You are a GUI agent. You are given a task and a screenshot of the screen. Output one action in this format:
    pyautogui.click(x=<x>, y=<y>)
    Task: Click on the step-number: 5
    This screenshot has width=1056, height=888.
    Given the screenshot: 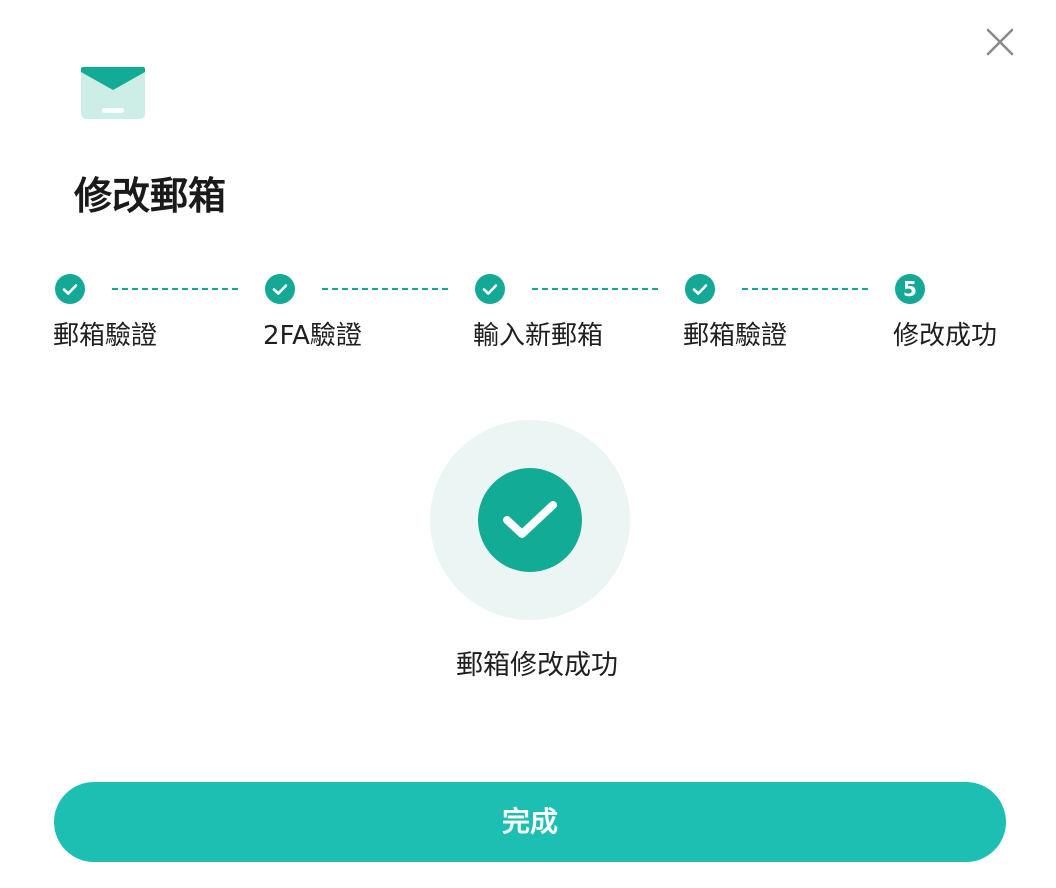 What is the action you would take?
    pyautogui.click(x=910, y=289)
    